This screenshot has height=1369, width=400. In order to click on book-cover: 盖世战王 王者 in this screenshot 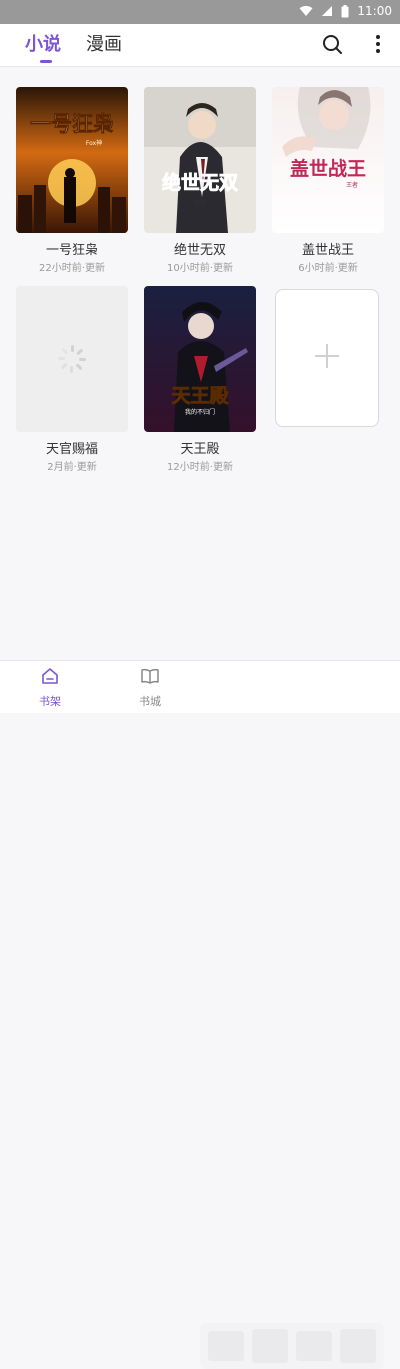, I will do `click(328, 160)`.